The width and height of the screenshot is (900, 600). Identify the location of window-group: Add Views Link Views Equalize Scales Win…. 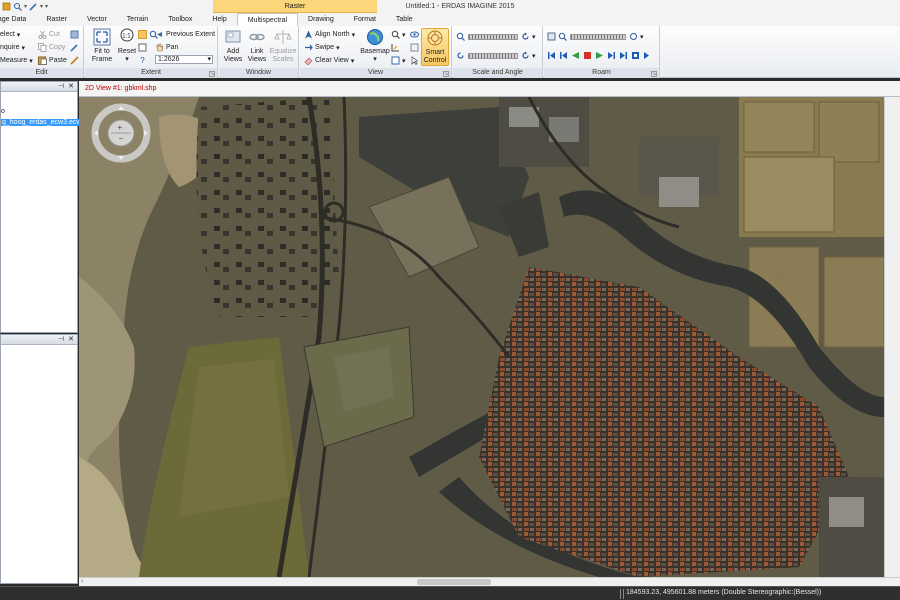
(259, 52).